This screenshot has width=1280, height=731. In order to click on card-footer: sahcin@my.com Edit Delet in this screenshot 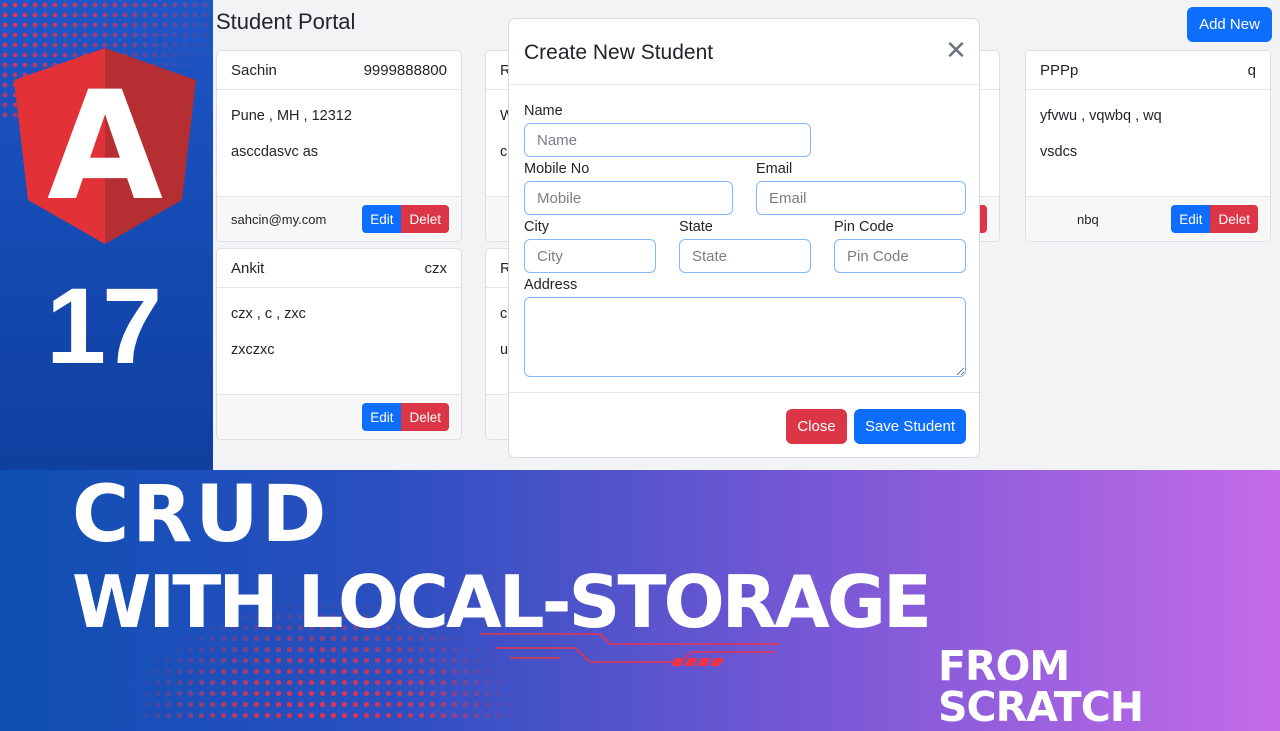, I will do `click(339, 218)`.